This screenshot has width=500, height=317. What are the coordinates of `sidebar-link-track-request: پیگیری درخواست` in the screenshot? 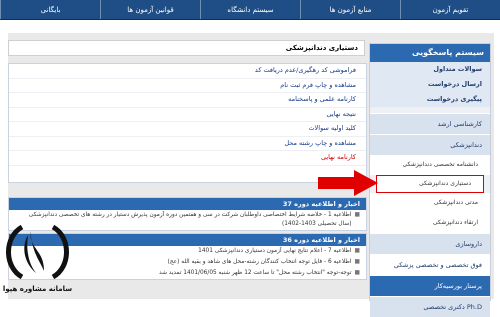 It's located at (430, 99).